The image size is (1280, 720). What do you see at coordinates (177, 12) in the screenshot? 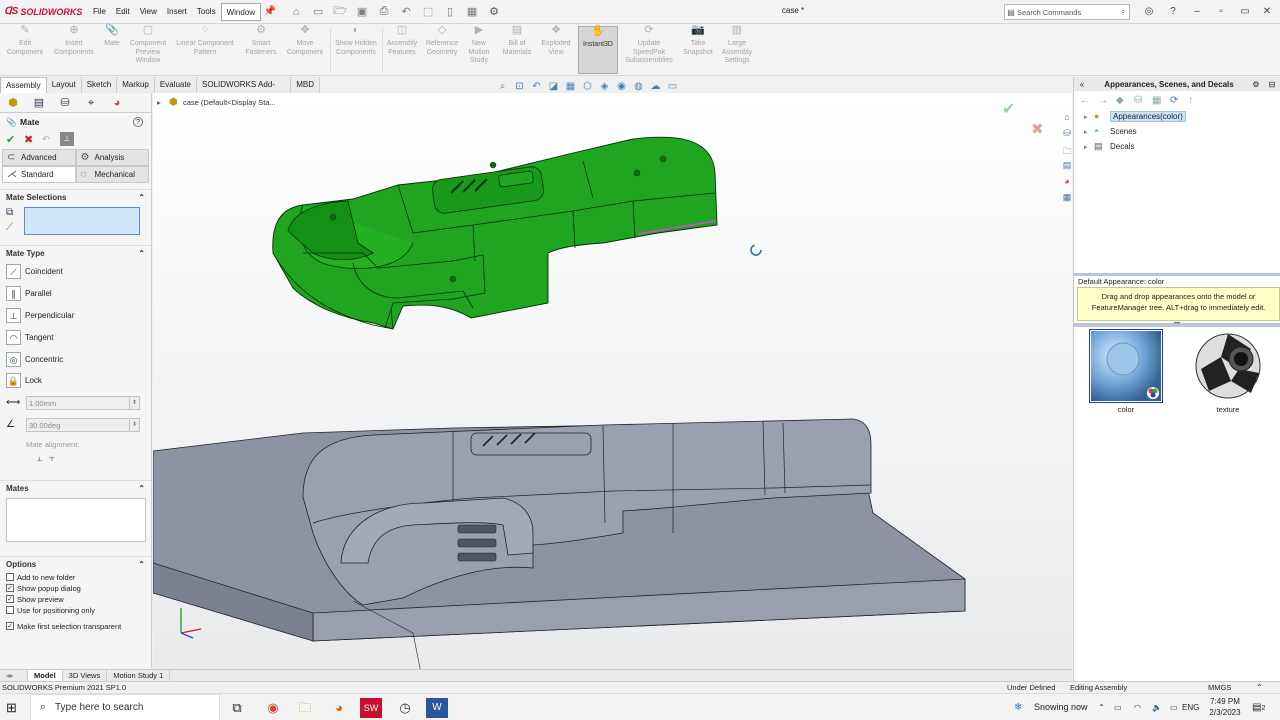
I see `menu-insert: Insert` at bounding box center [177, 12].